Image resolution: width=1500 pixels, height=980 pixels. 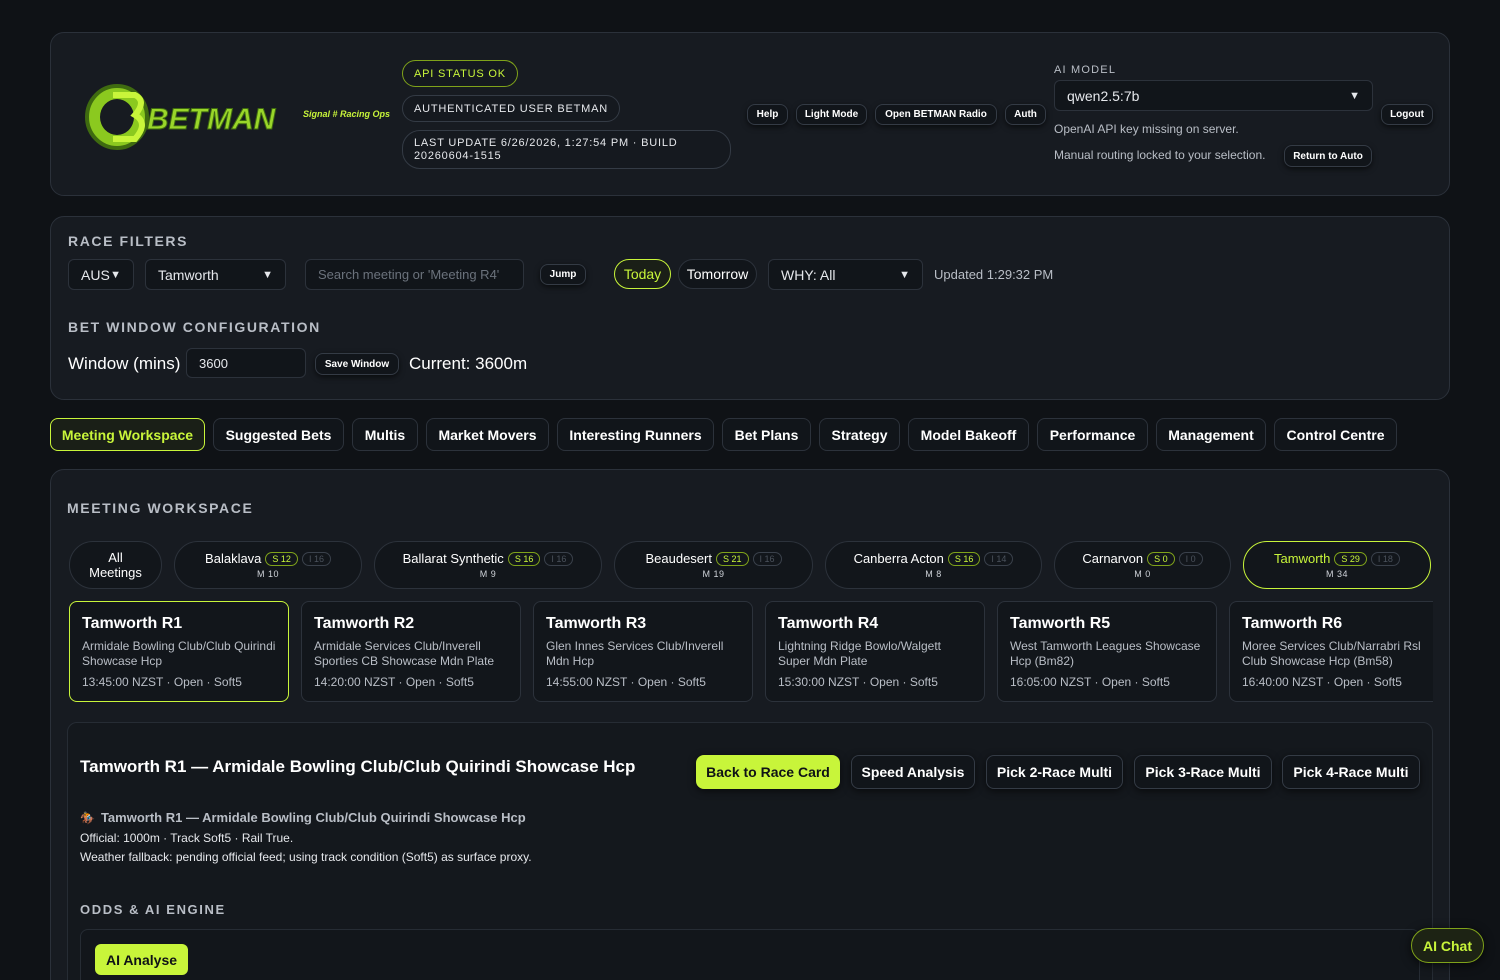 What do you see at coordinates (511, 108) in the screenshot?
I see `auth-user-badge: AUTHENTICATED USER BETMAN` at bounding box center [511, 108].